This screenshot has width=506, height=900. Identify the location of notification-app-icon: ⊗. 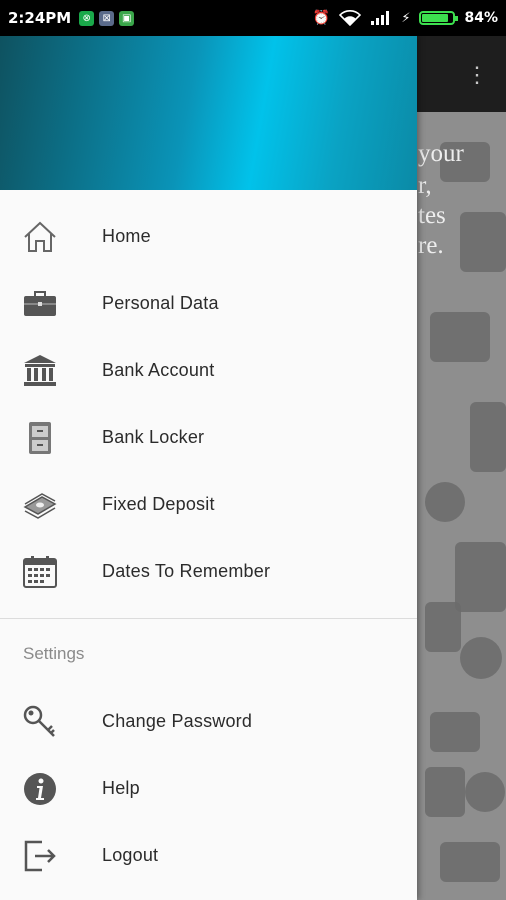
(87, 18).